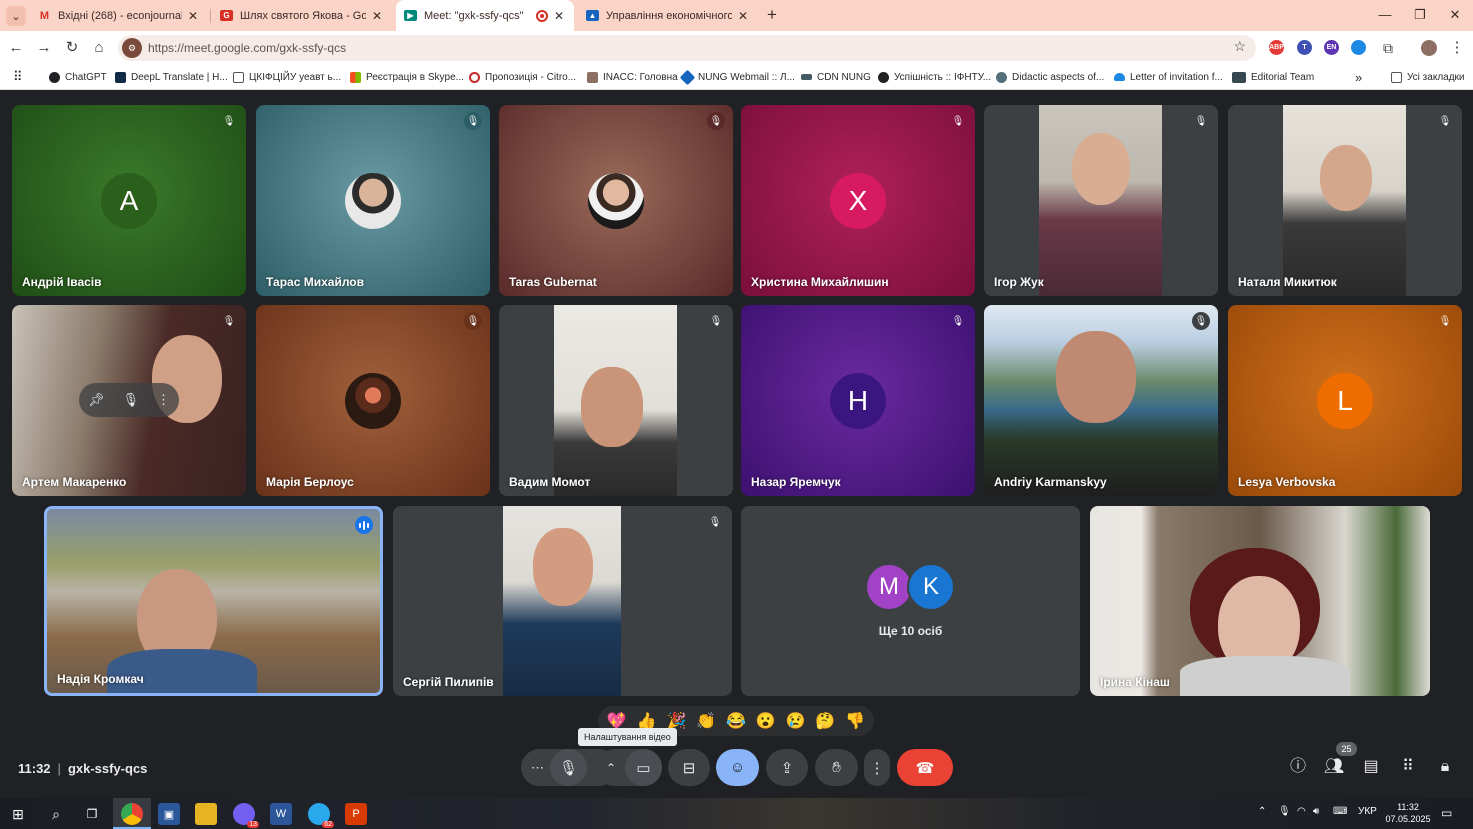 The height and width of the screenshot is (829, 1473). Describe the element at coordinates (321, 815) in the screenshot. I see `telegram-icon: 62` at that location.